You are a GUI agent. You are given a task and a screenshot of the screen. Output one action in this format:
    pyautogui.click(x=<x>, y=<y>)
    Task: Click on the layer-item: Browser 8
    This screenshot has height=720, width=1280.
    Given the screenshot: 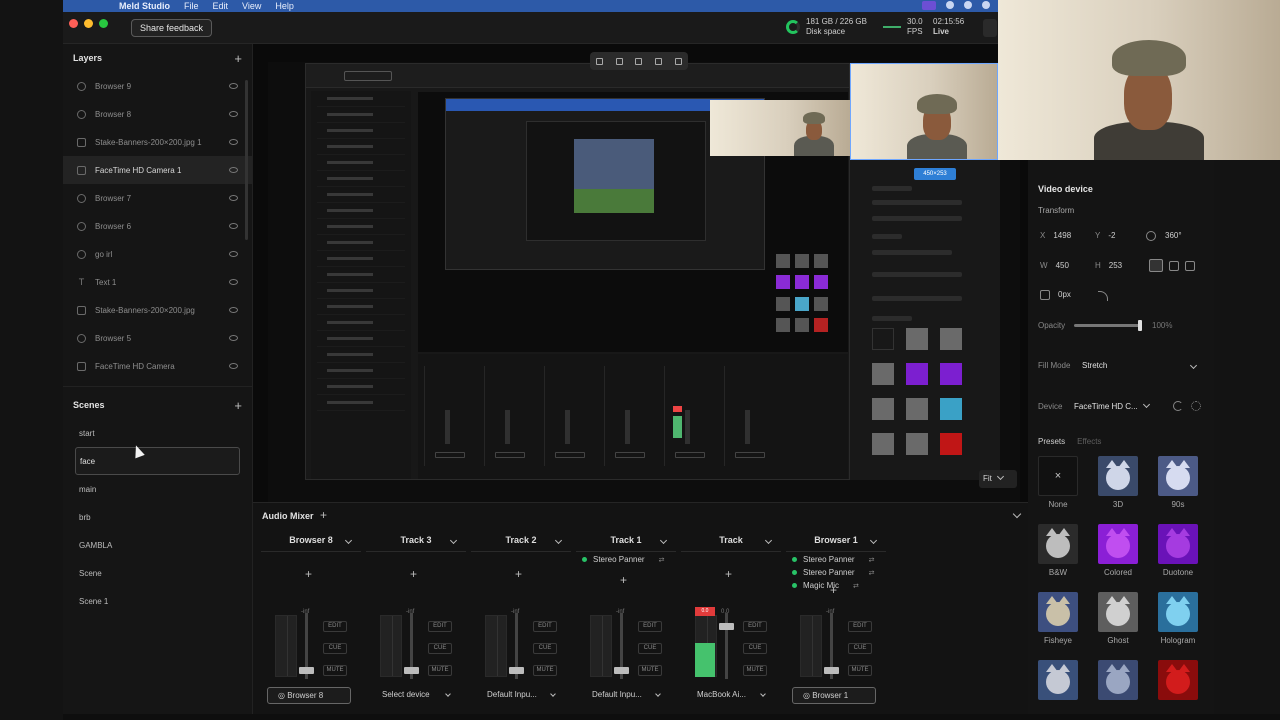 What is the action you would take?
    pyautogui.click(x=157, y=114)
    